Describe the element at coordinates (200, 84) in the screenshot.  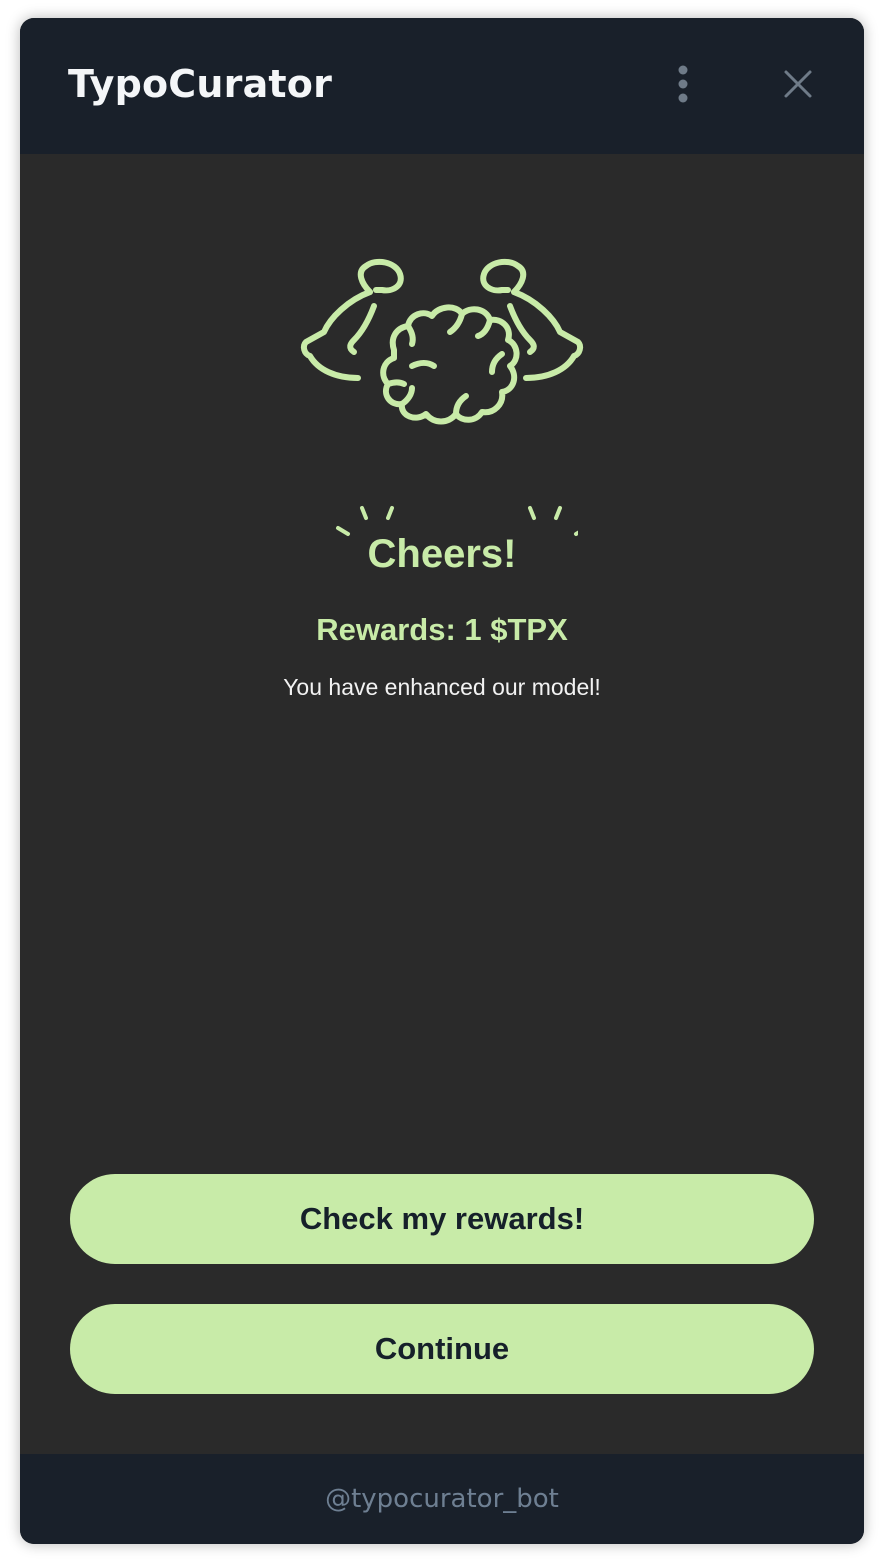
I see `app-title: TypoCurator` at that location.